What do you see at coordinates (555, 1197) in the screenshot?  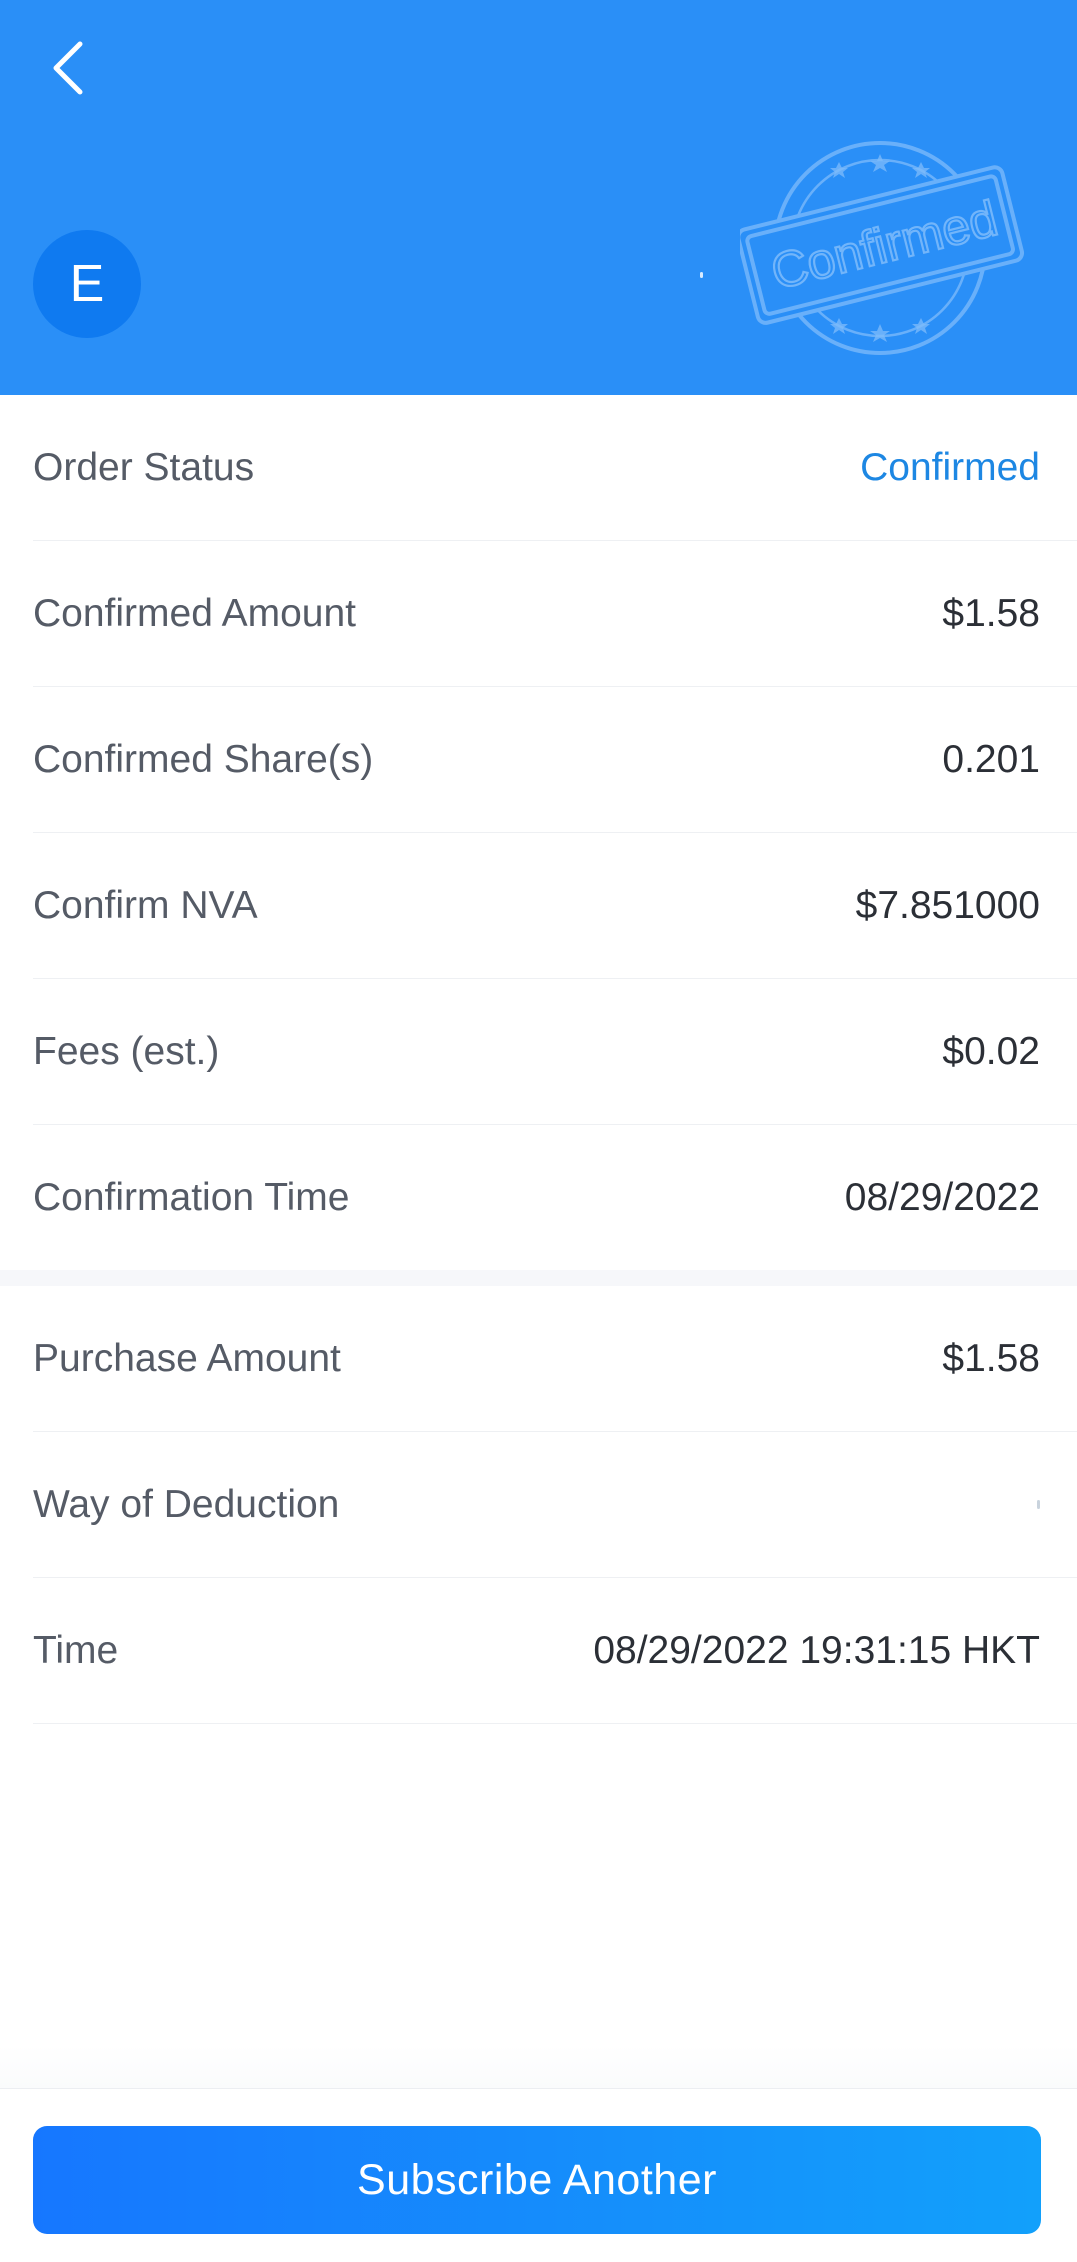 I see `detail-row-confirmation-time: Confirmation Time 08/29/2022` at bounding box center [555, 1197].